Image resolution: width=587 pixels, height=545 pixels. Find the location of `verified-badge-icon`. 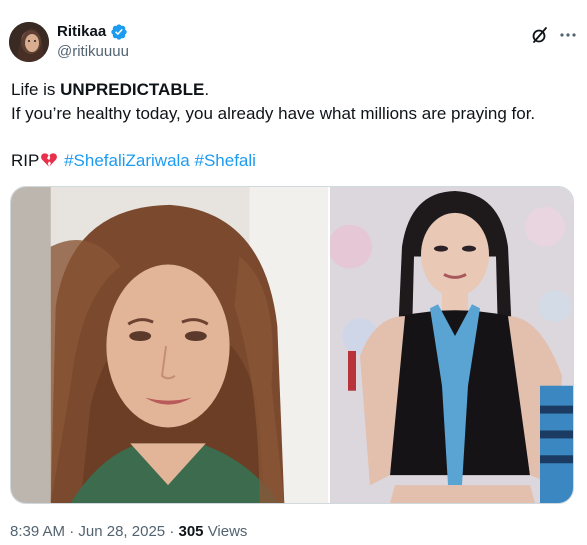

verified-badge-icon is located at coordinates (119, 32).